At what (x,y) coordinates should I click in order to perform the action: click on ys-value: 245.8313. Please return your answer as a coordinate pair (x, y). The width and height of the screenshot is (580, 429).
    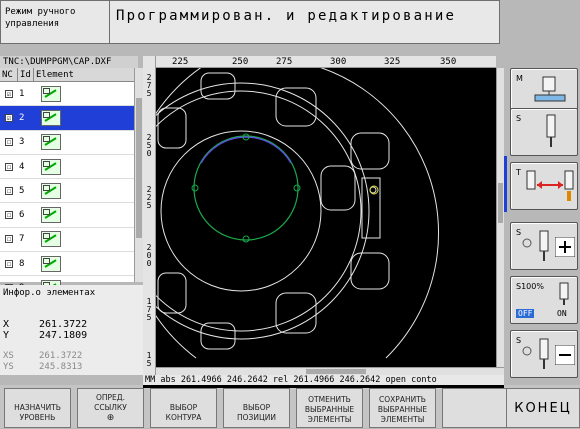
    Looking at the image, I should click on (61, 367).